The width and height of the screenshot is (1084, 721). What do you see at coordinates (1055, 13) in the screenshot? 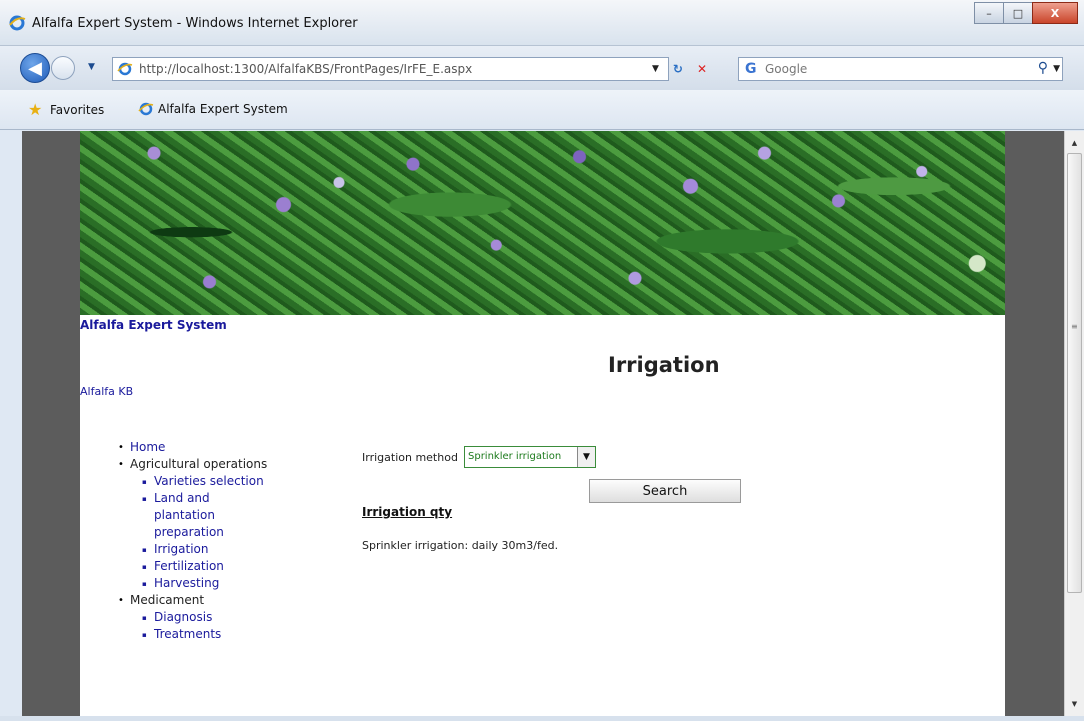
I see `close-button: X` at bounding box center [1055, 13].